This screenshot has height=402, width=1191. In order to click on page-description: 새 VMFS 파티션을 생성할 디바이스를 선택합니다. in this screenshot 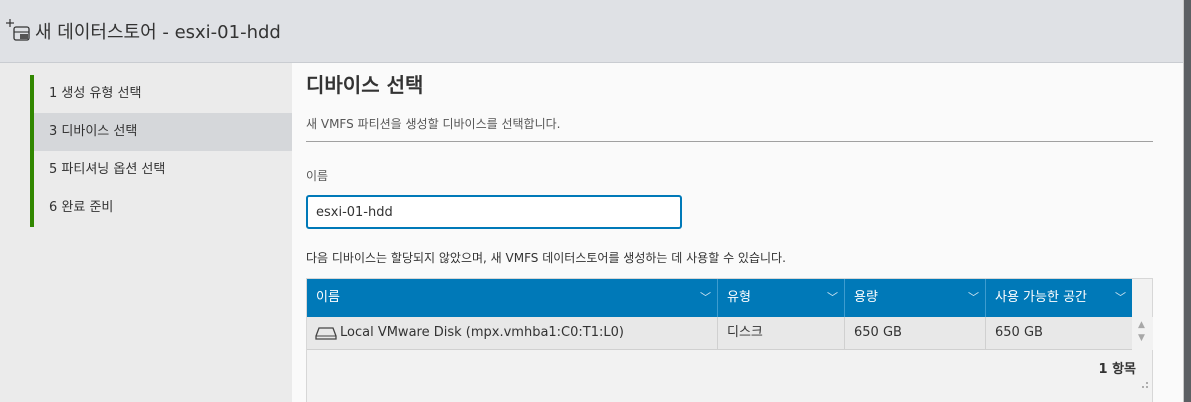, I will do `click(433, 124)`.